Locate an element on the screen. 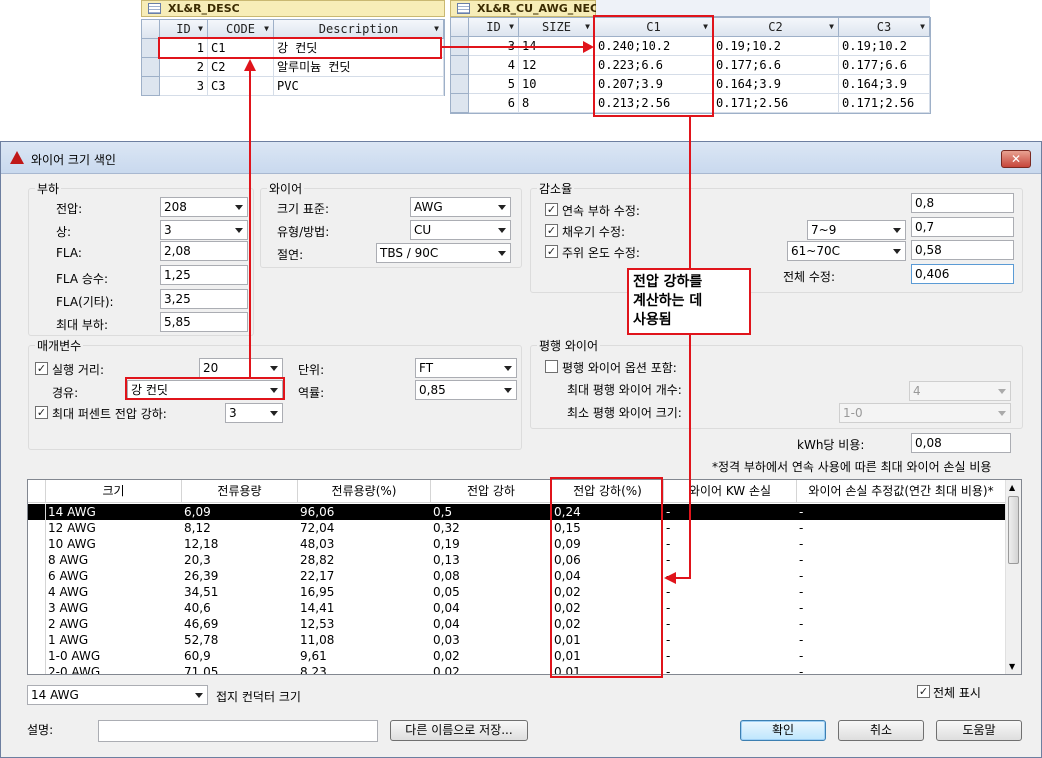  description-field is located at coordinates (238, 731).